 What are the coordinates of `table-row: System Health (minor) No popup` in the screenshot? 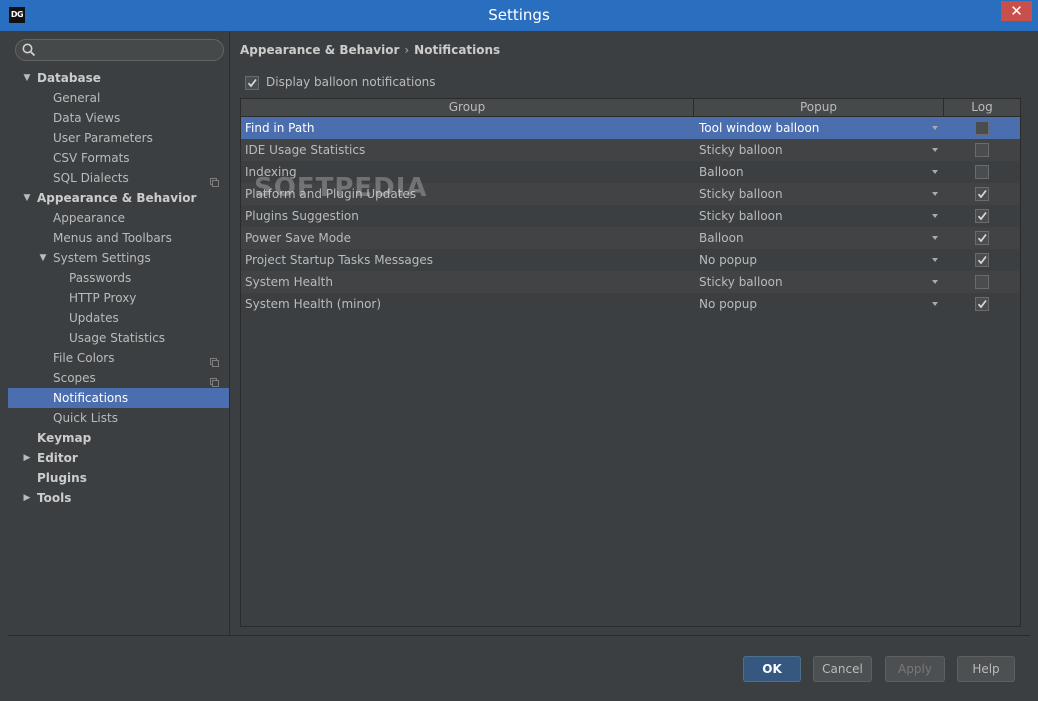 It's located at (630, 304).